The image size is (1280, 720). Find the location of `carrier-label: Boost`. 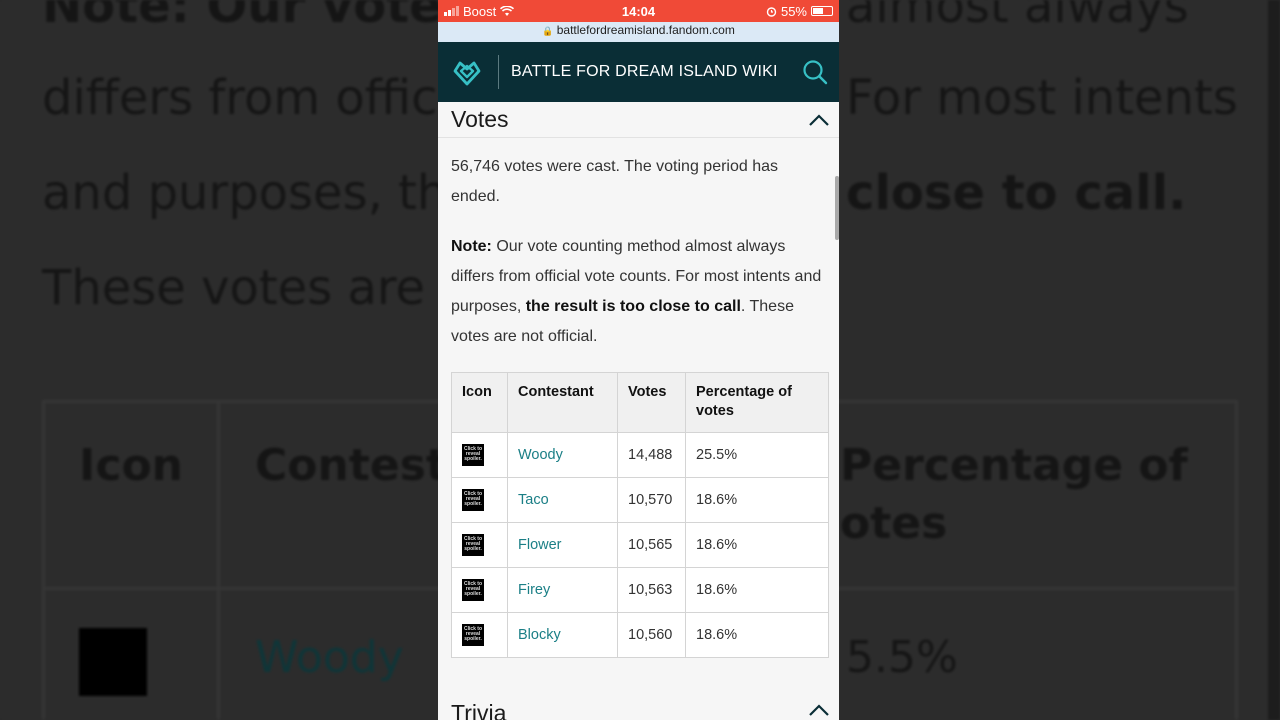

carrier-label: Boost is located at coordinates (480, 11).